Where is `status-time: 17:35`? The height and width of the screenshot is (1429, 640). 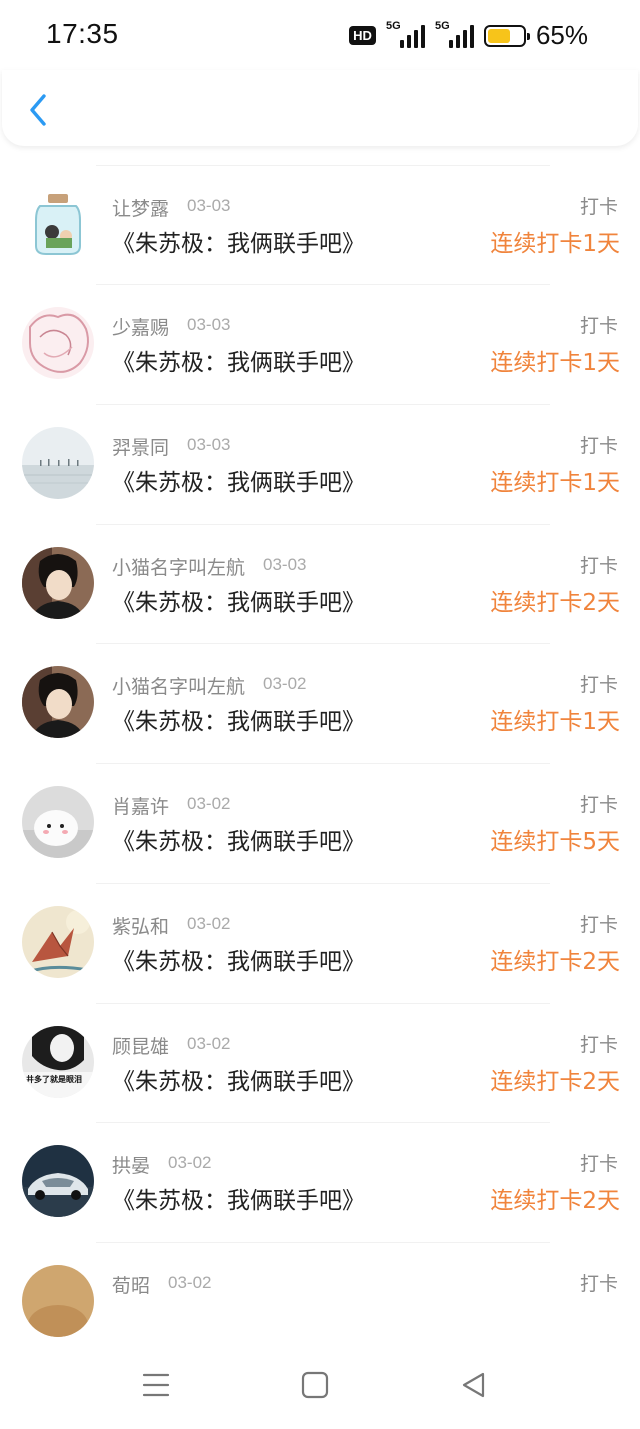 status-time: 17:35 is located at coordinates (82, 33).